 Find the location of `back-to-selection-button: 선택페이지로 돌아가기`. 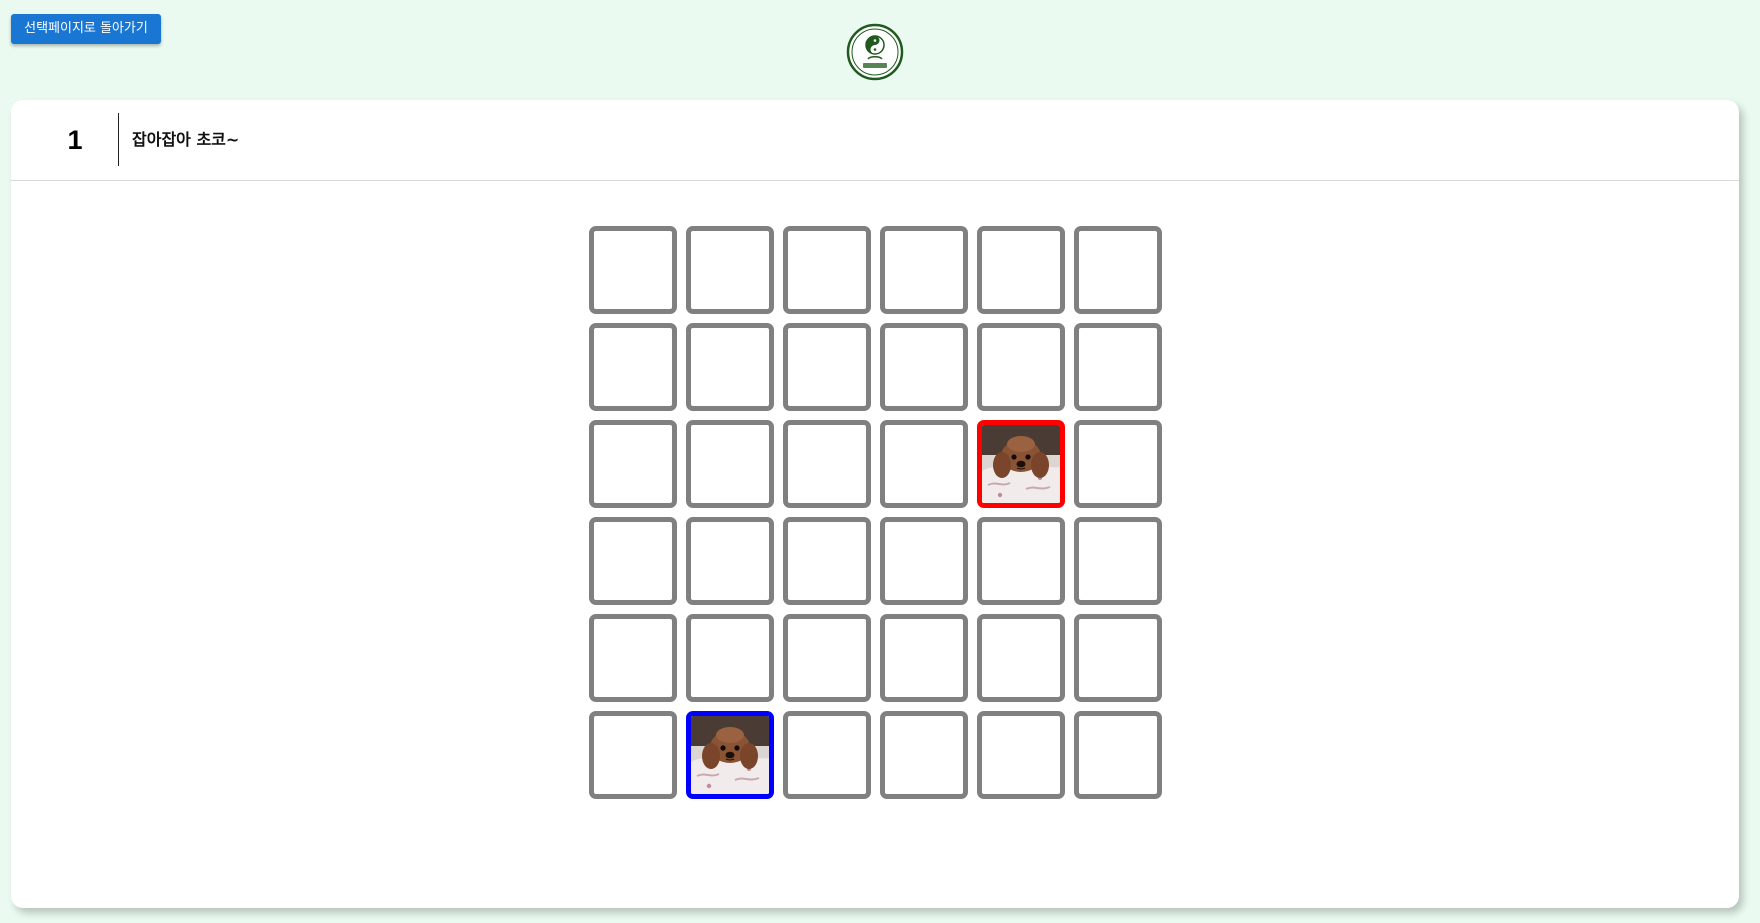

back-to-selection-button: 선택페이지로 돌아가기 is located at coordinates (86, 29).